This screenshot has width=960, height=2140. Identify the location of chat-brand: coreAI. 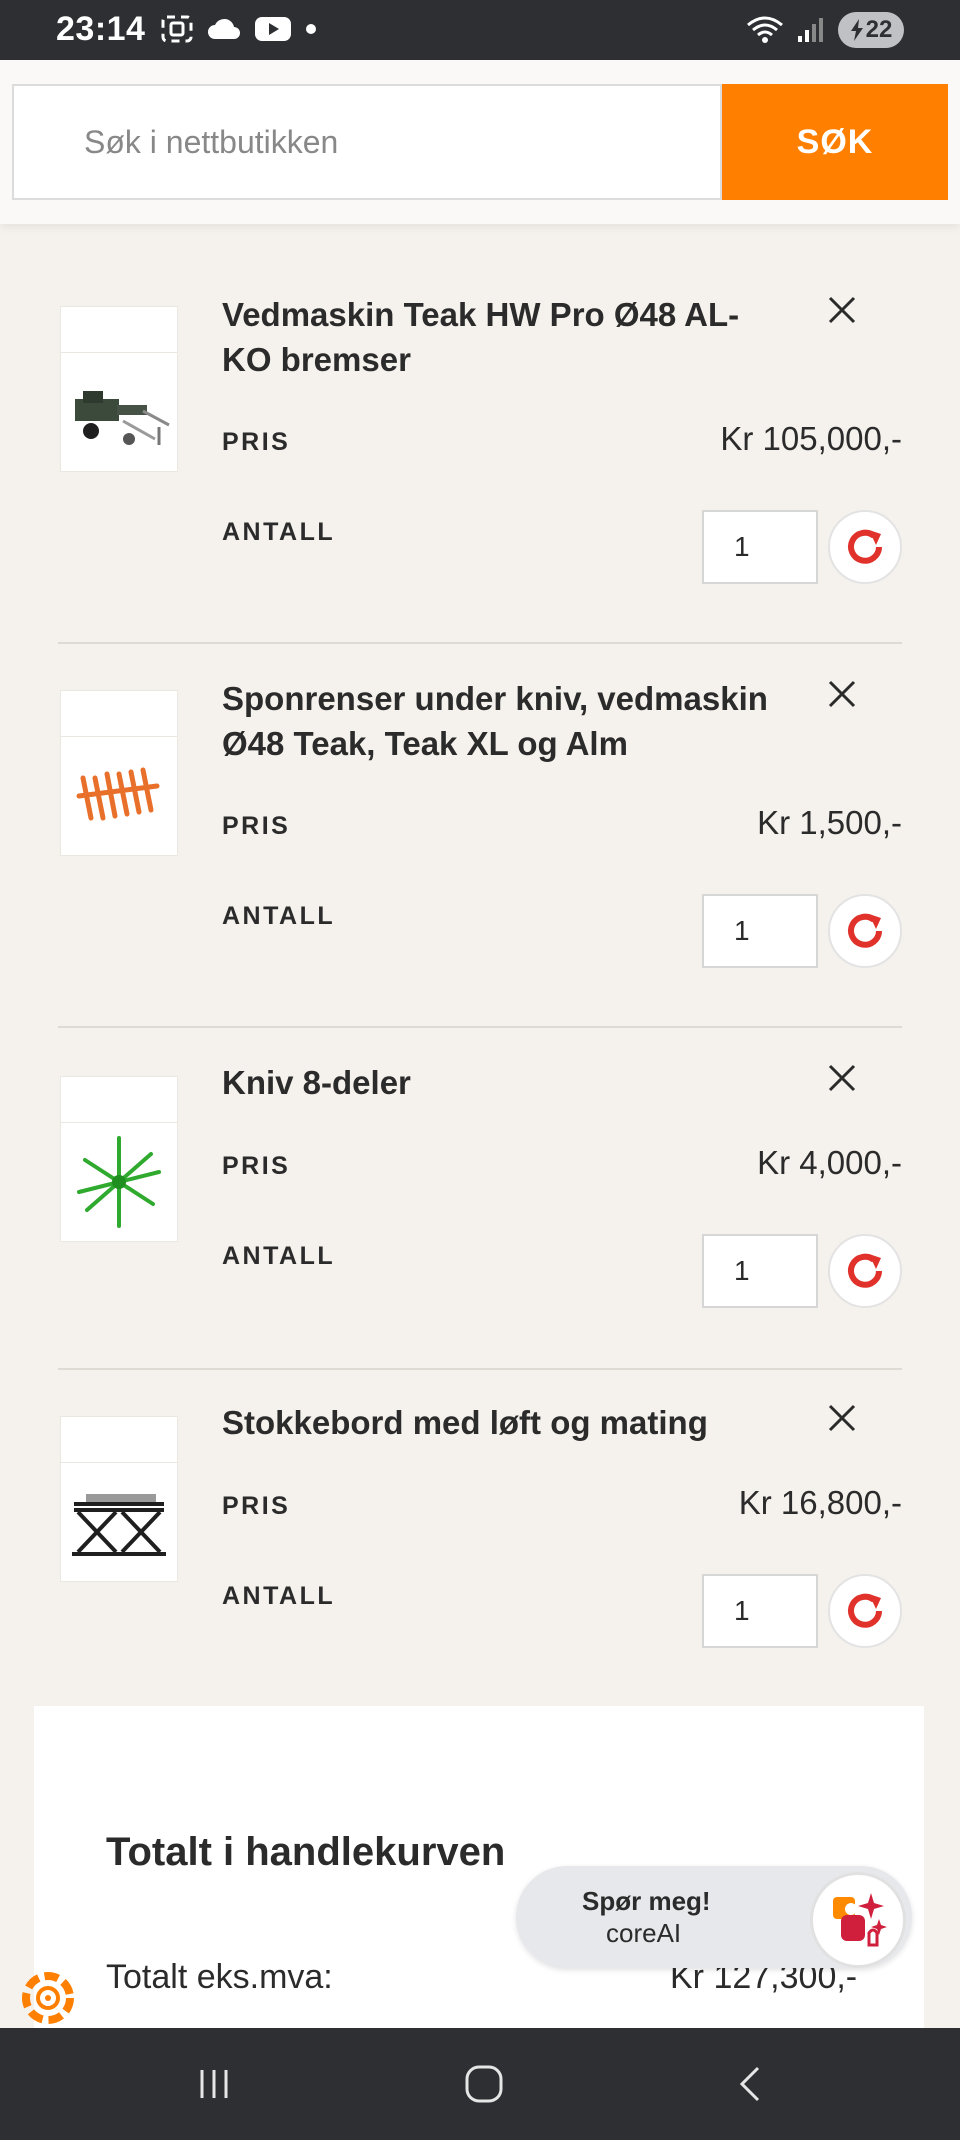
(644, 1933).